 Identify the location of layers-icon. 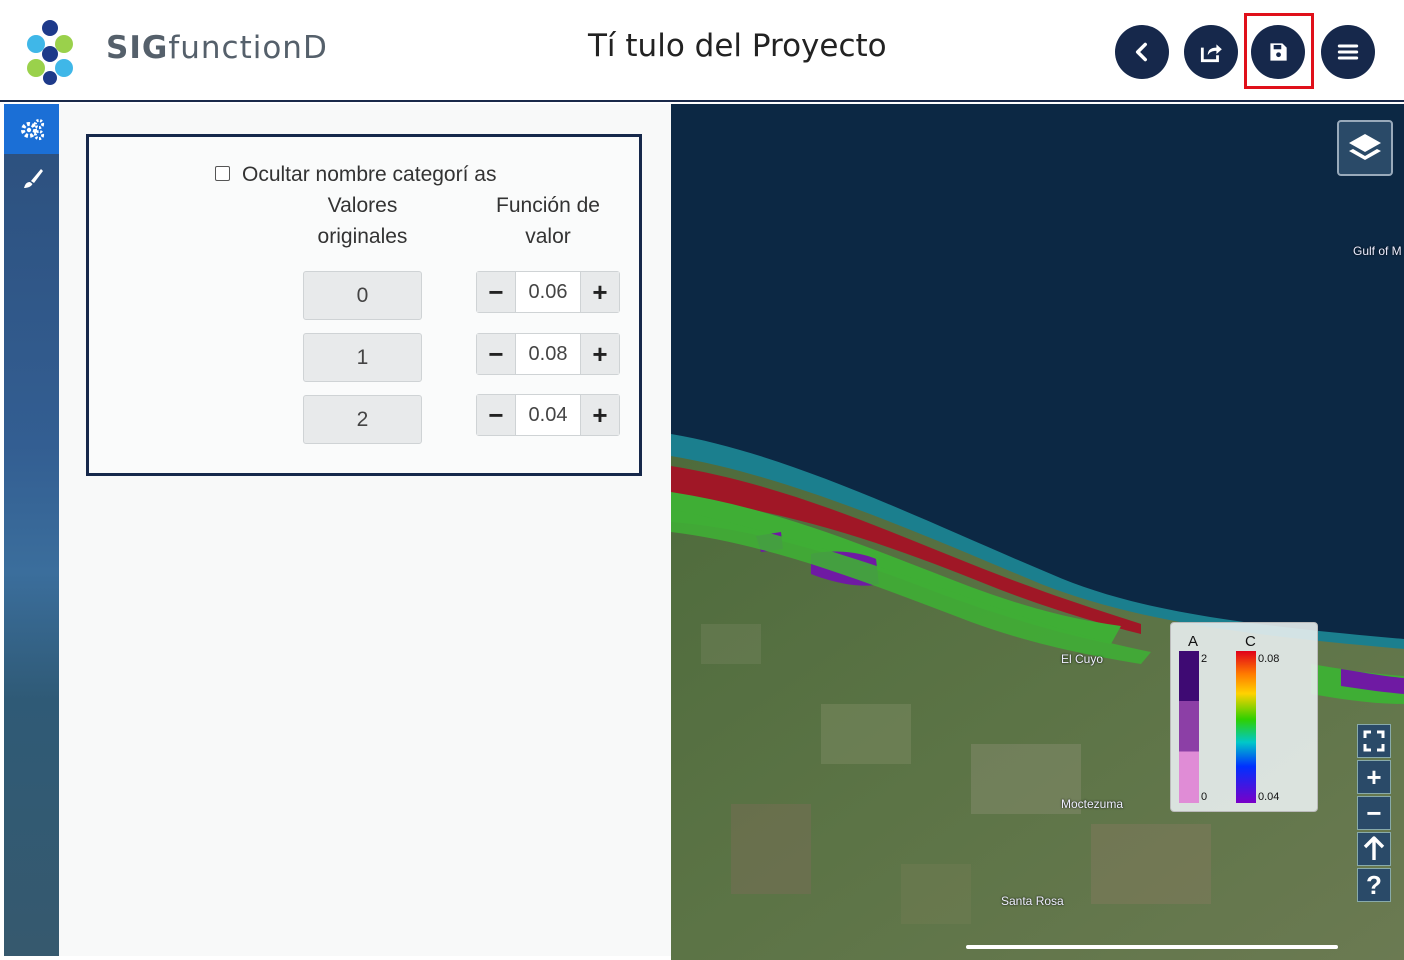
(1365, 147).